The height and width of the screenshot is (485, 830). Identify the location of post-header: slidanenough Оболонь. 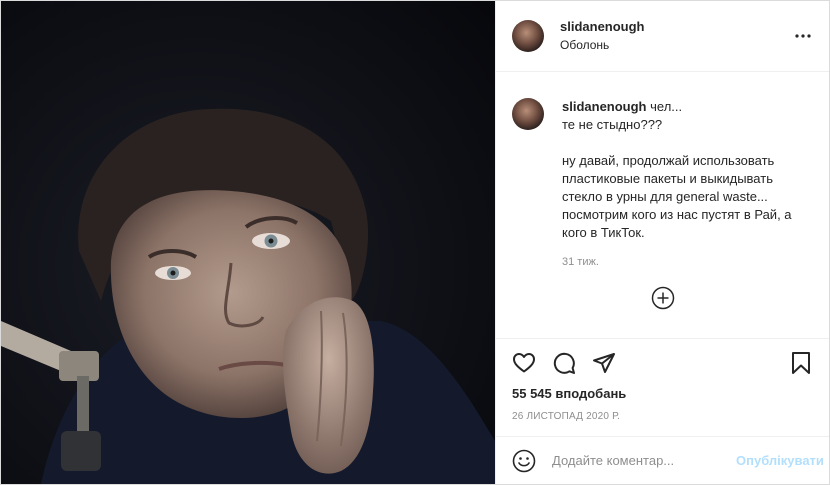
(662, 36).